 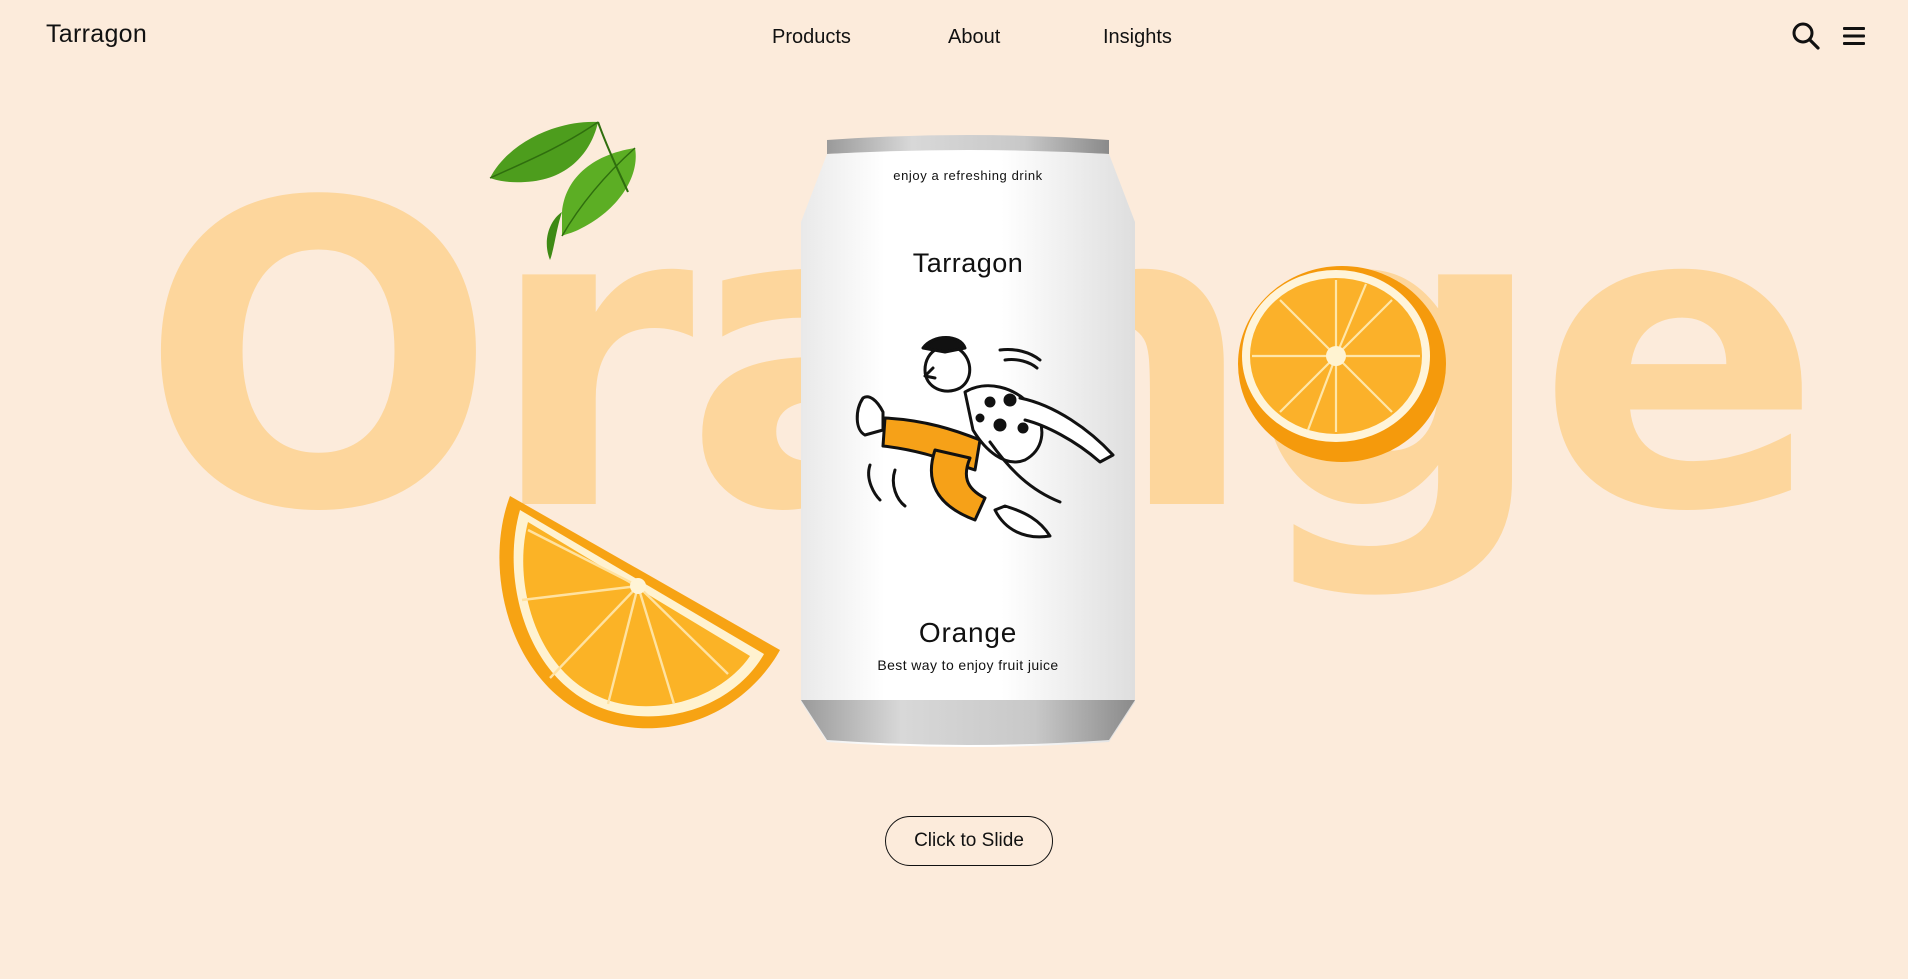 I want to click on can-brand: Tarragon, so click(x=968, y=263).